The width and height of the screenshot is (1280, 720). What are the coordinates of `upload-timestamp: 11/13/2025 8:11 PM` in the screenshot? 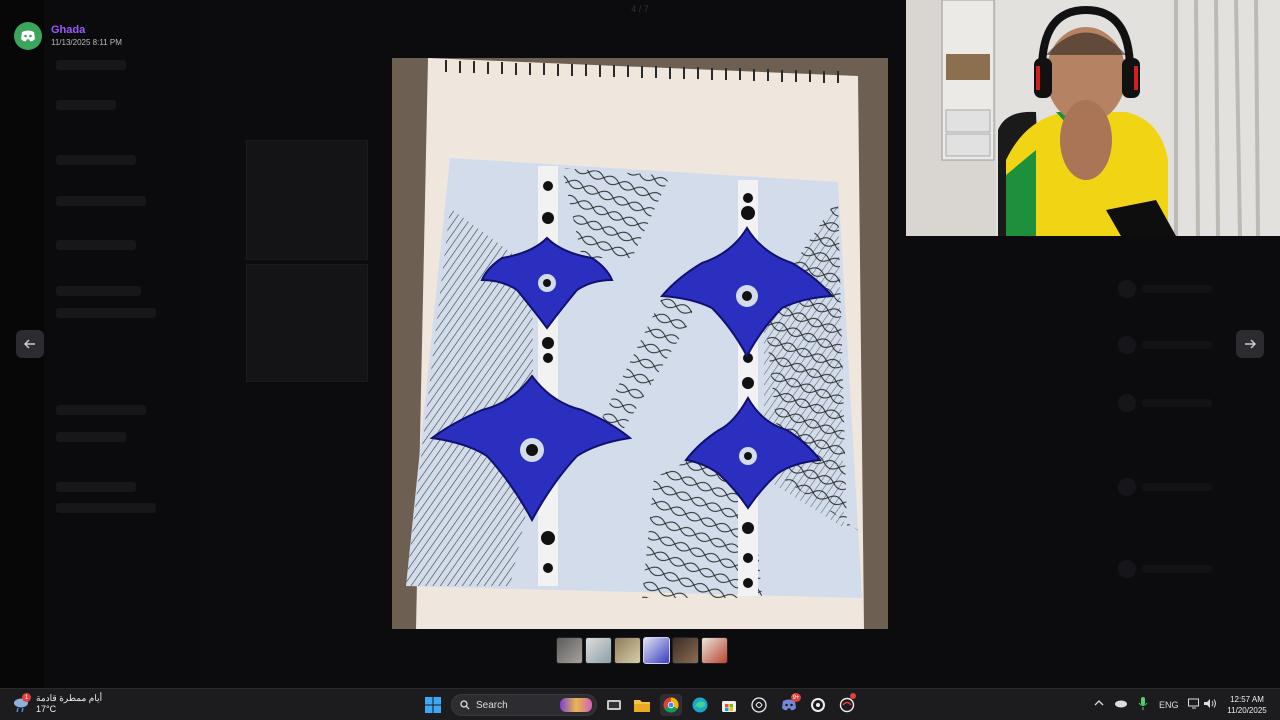 It's located at (86, 42).